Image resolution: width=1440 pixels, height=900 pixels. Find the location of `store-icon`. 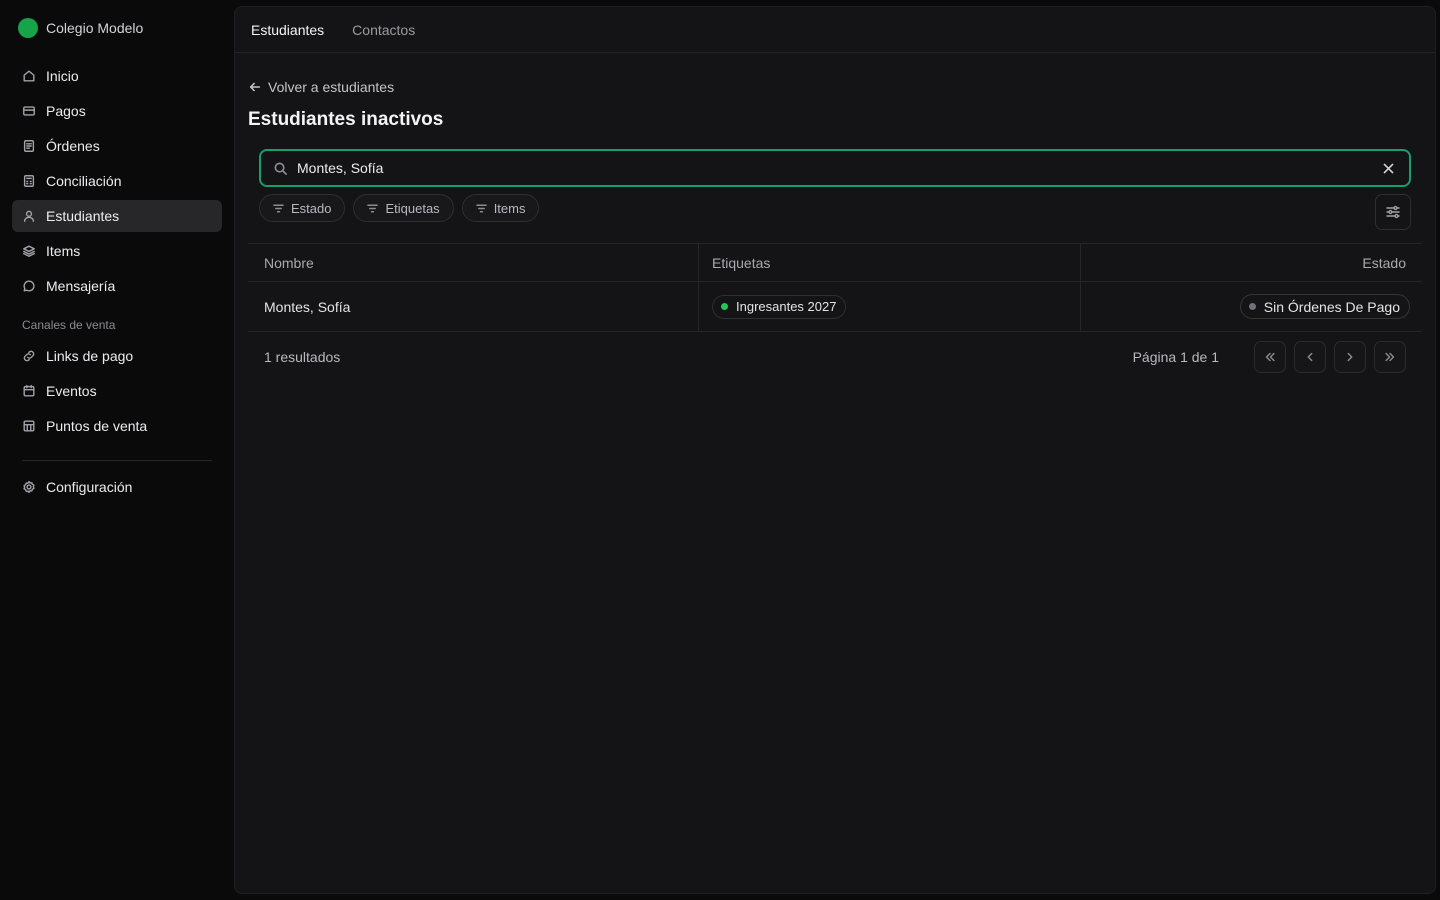

store-icon is located at coordinates (29, 426).